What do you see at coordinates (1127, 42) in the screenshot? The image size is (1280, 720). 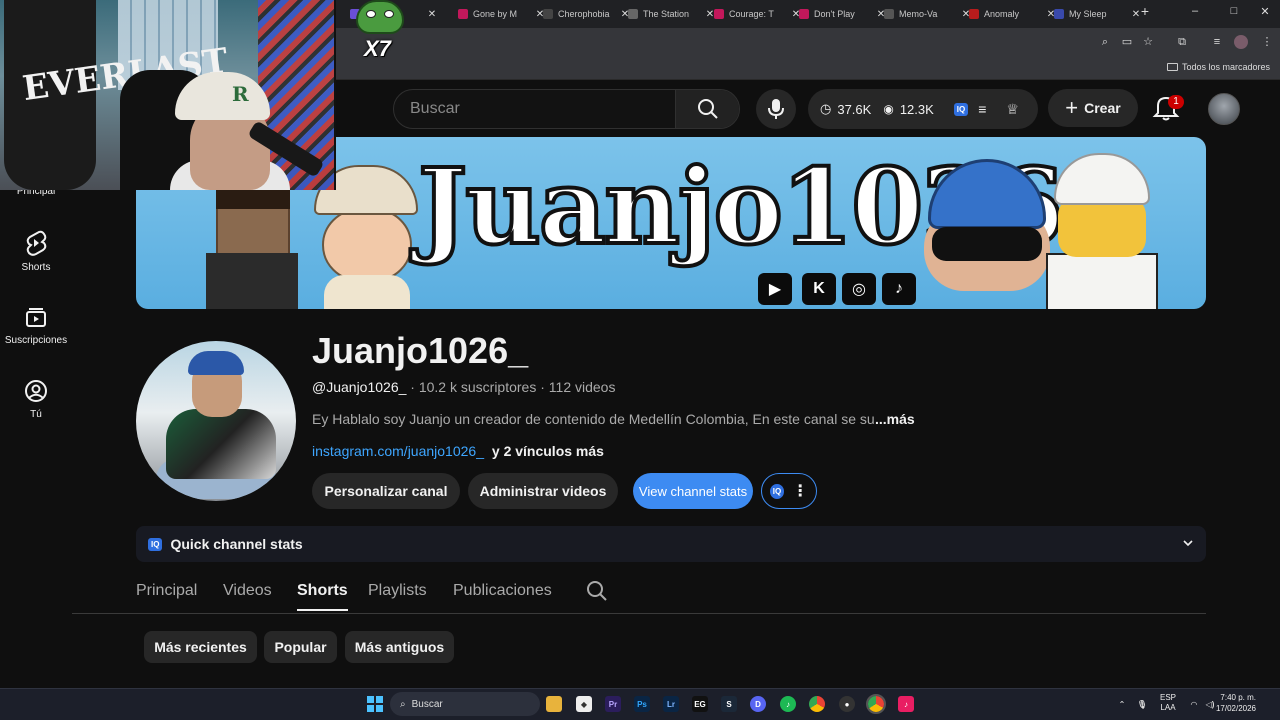 I see `cast-icon: ▭` at bounding box center [1127, 42].